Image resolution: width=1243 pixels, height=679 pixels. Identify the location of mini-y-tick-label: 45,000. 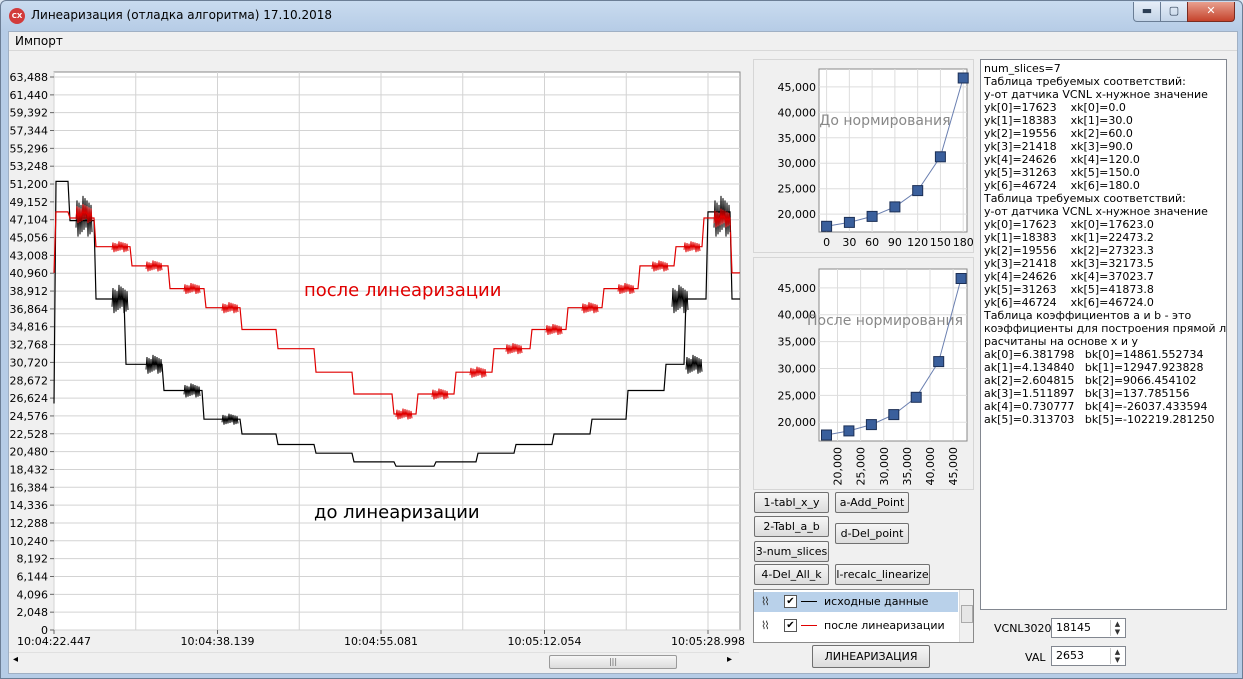
(797, 87).